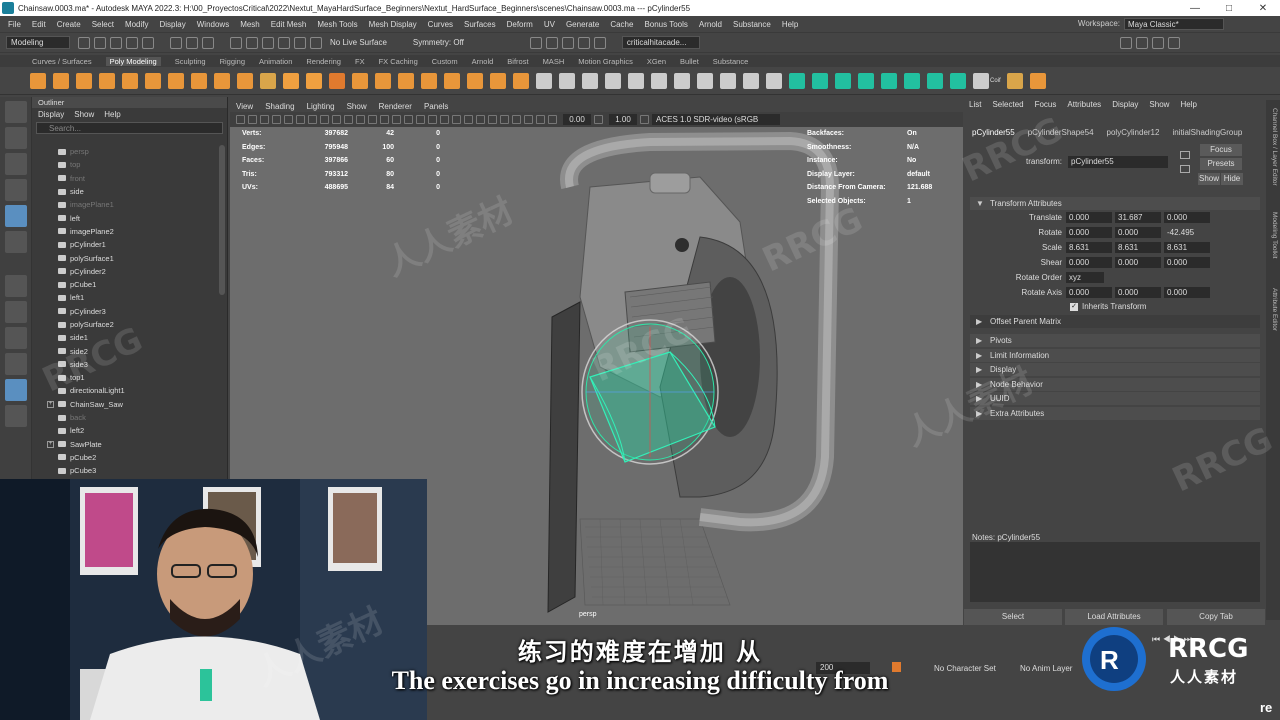 The height and width of the screenshot is (720, 1280). What do you see at coordinates (252, 42) in the screenshot?
I see `snap-curve-icon` at bounding box center [252, 42].